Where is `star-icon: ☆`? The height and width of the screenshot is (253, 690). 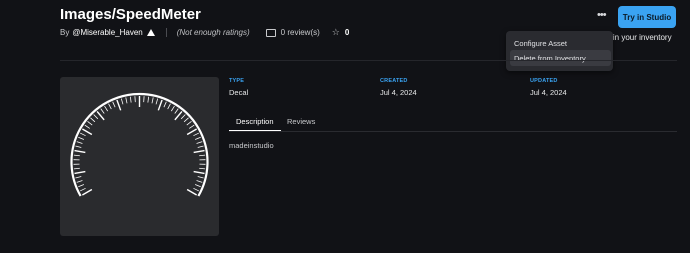
star-icon: ☆ is located at coordinates (336, 32).